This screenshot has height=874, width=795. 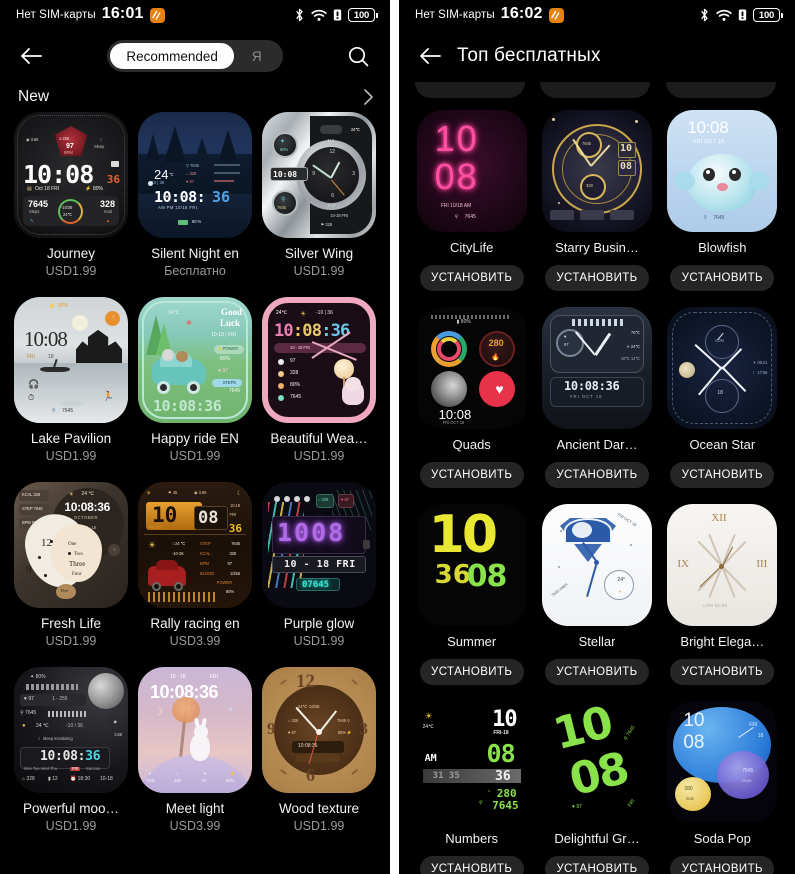 I want to click on wifi-icon, so click(x=724, y=15).